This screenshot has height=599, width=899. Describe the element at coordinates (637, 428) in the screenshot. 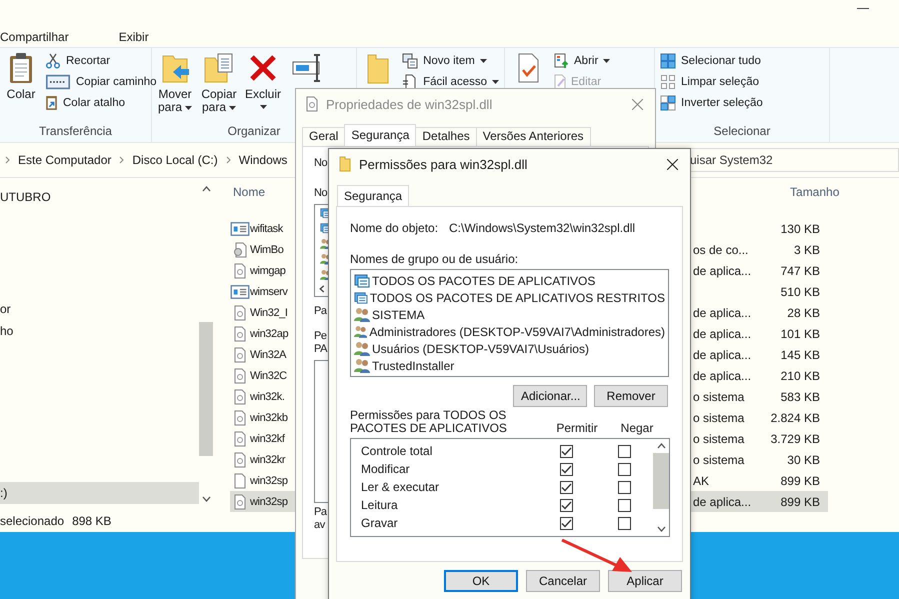

I see `column-header: Negar` at that location.